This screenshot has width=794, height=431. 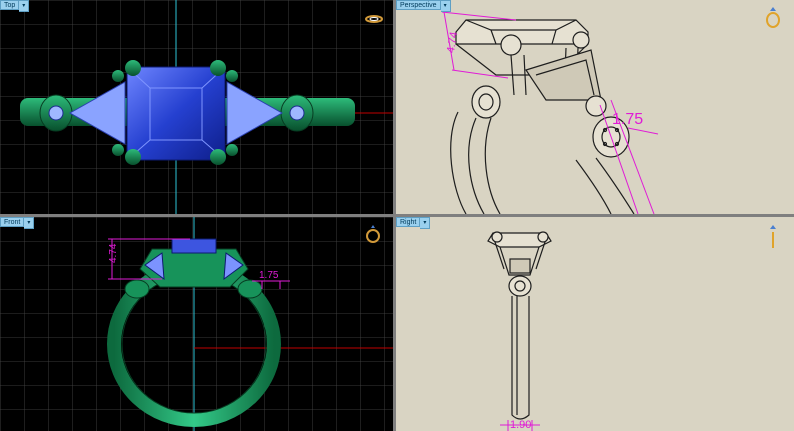 I want to click on viewport-perspective-title: Perspective, so click(x=418, y=5).